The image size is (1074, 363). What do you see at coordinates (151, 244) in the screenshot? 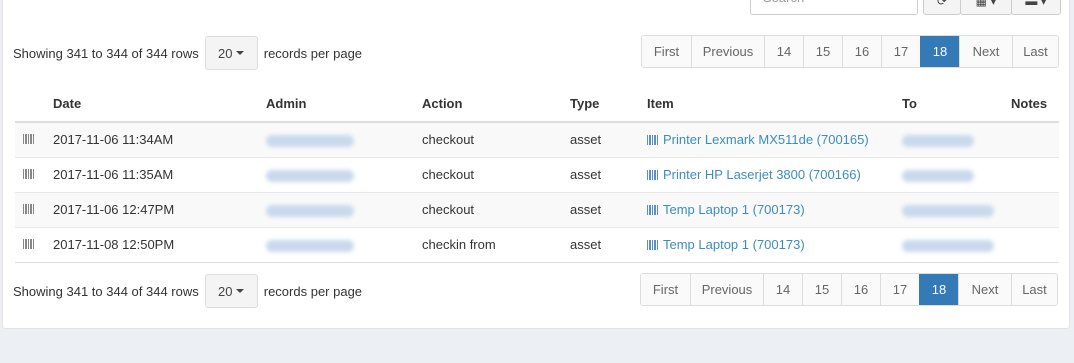
I see `cell-date: 2017-11-08 12:50PM` at bounding box center [151, 244].